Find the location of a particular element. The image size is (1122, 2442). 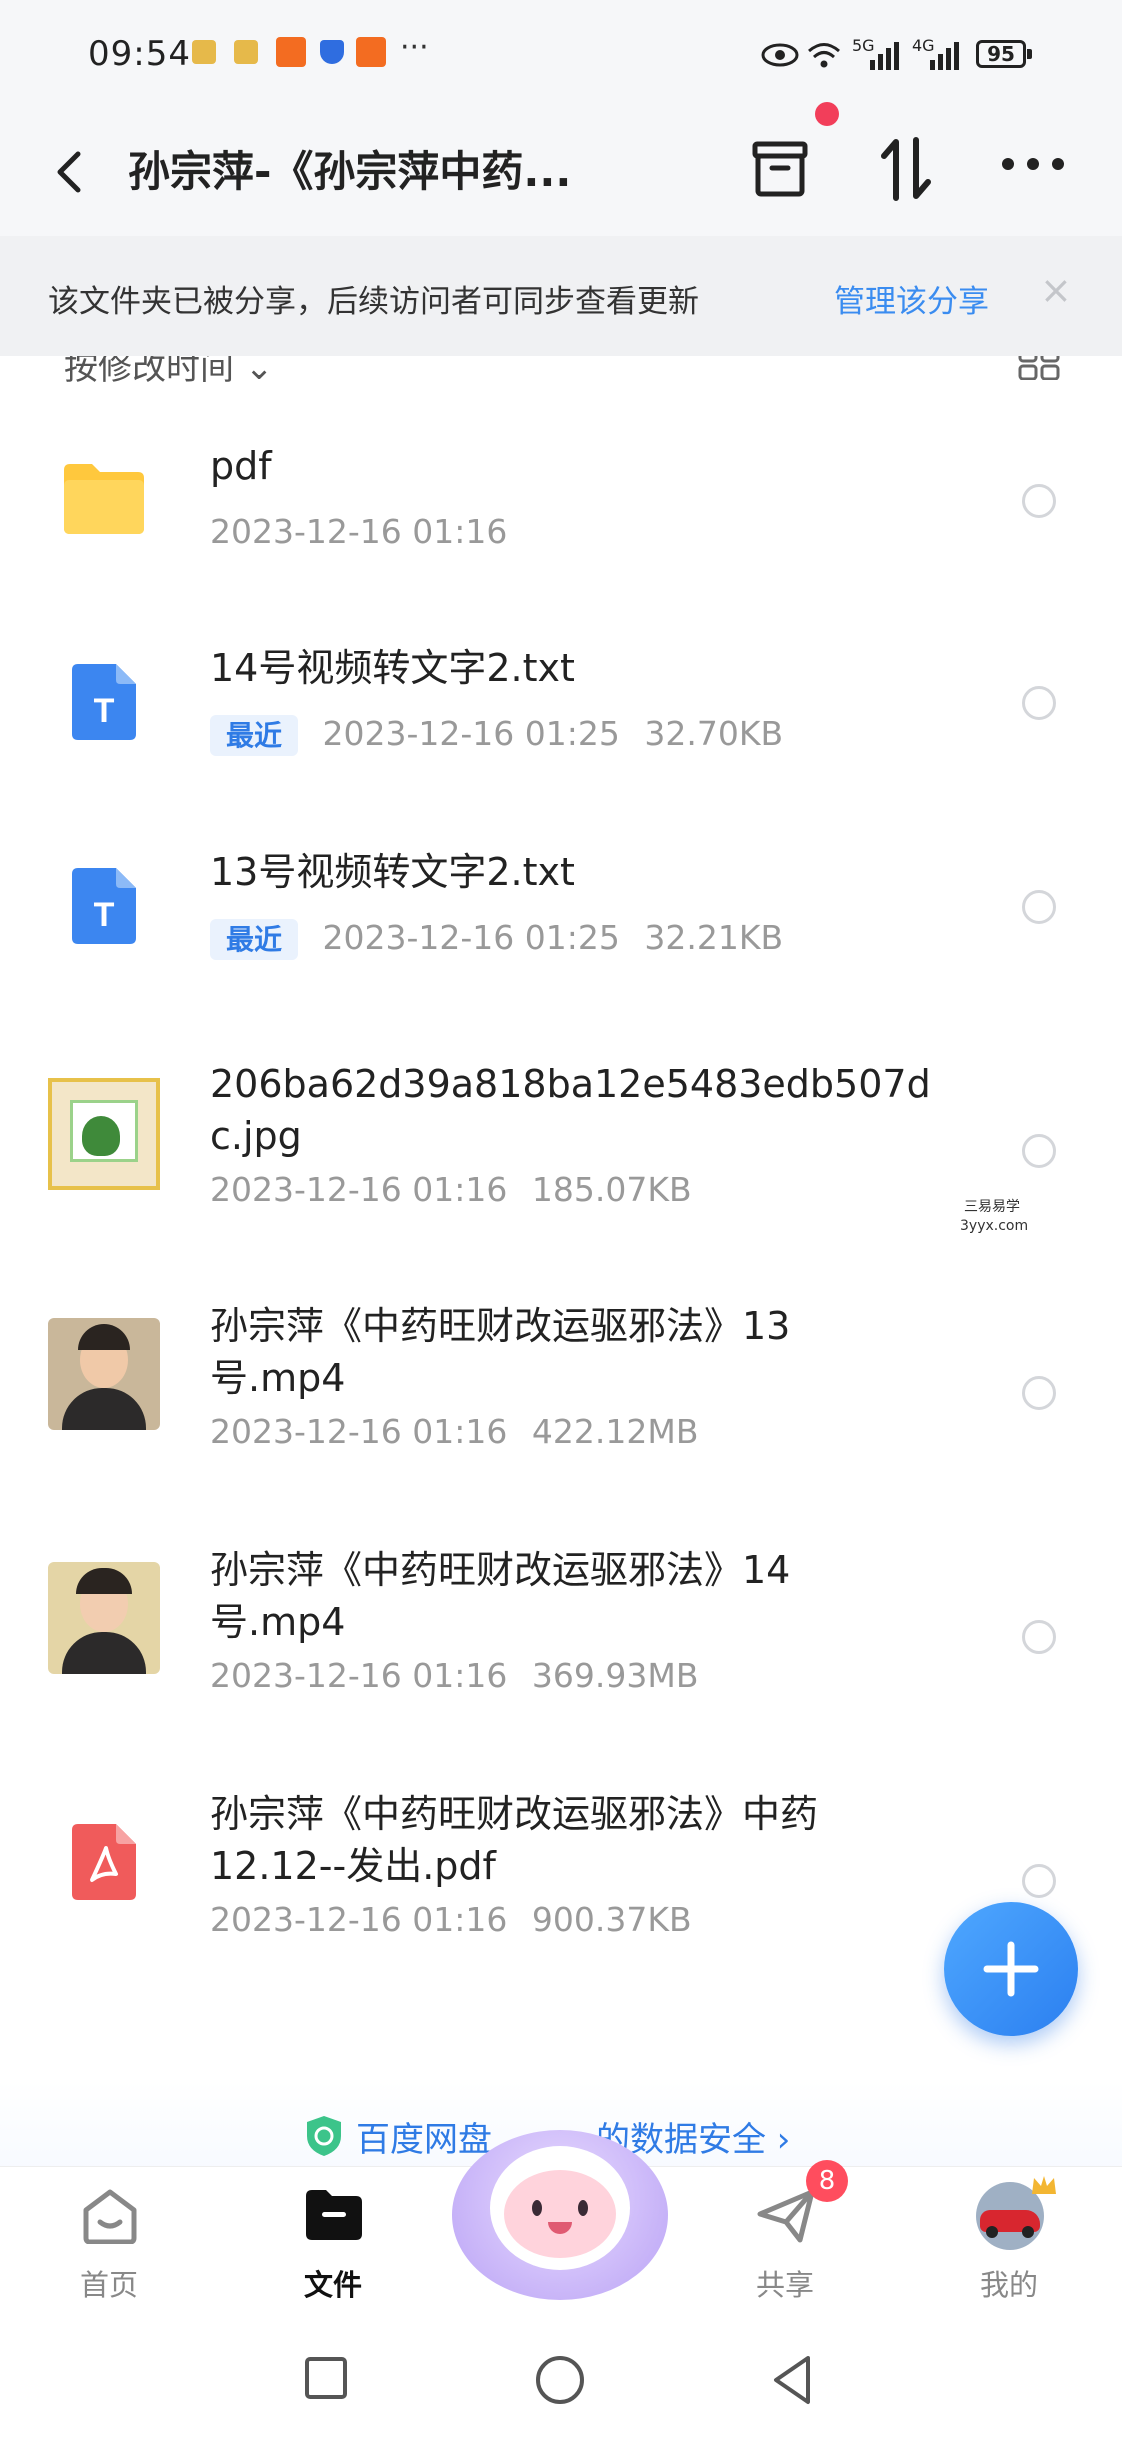

image-thumbnail is located at coordinates (104, 1134).